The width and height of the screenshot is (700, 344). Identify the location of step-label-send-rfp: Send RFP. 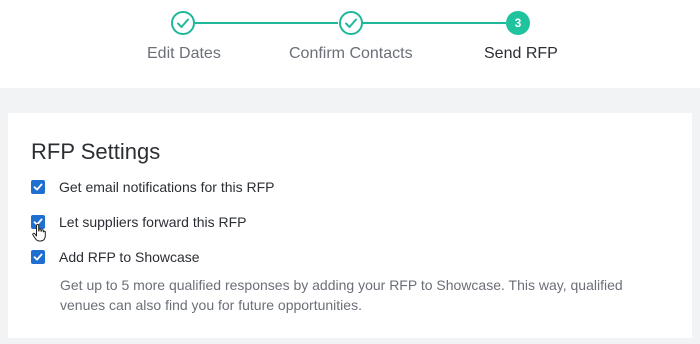
(521, 53).